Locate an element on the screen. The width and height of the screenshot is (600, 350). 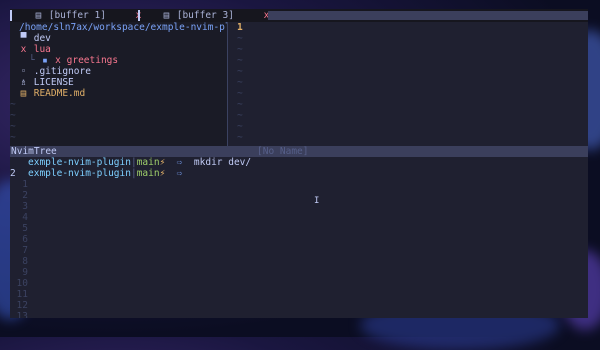
gutter-line-number: 11 is located at coordinates (22, 294).